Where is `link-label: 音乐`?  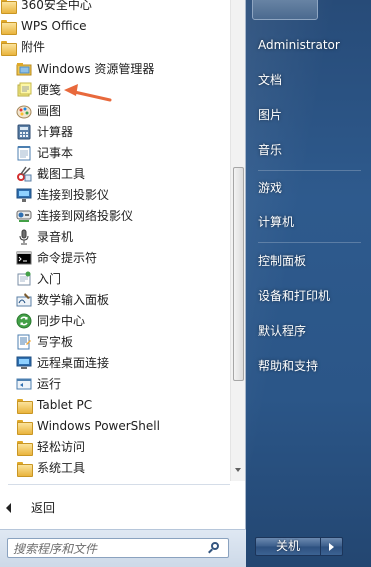
link-label: 音乐 is located at coordinates (270, 149).